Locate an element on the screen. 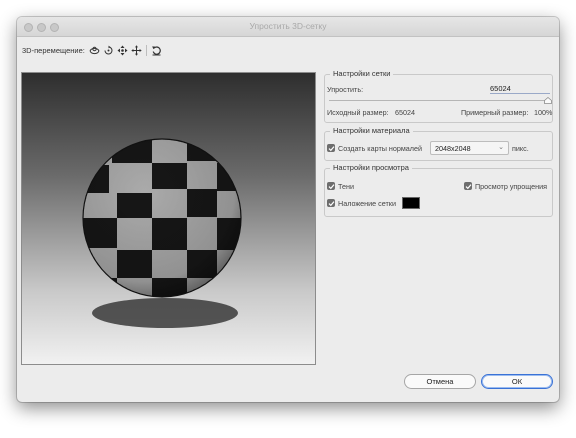 The height and width of the screenshot is (438, 576). toolbar-divider is located at coordinates (146, 50).